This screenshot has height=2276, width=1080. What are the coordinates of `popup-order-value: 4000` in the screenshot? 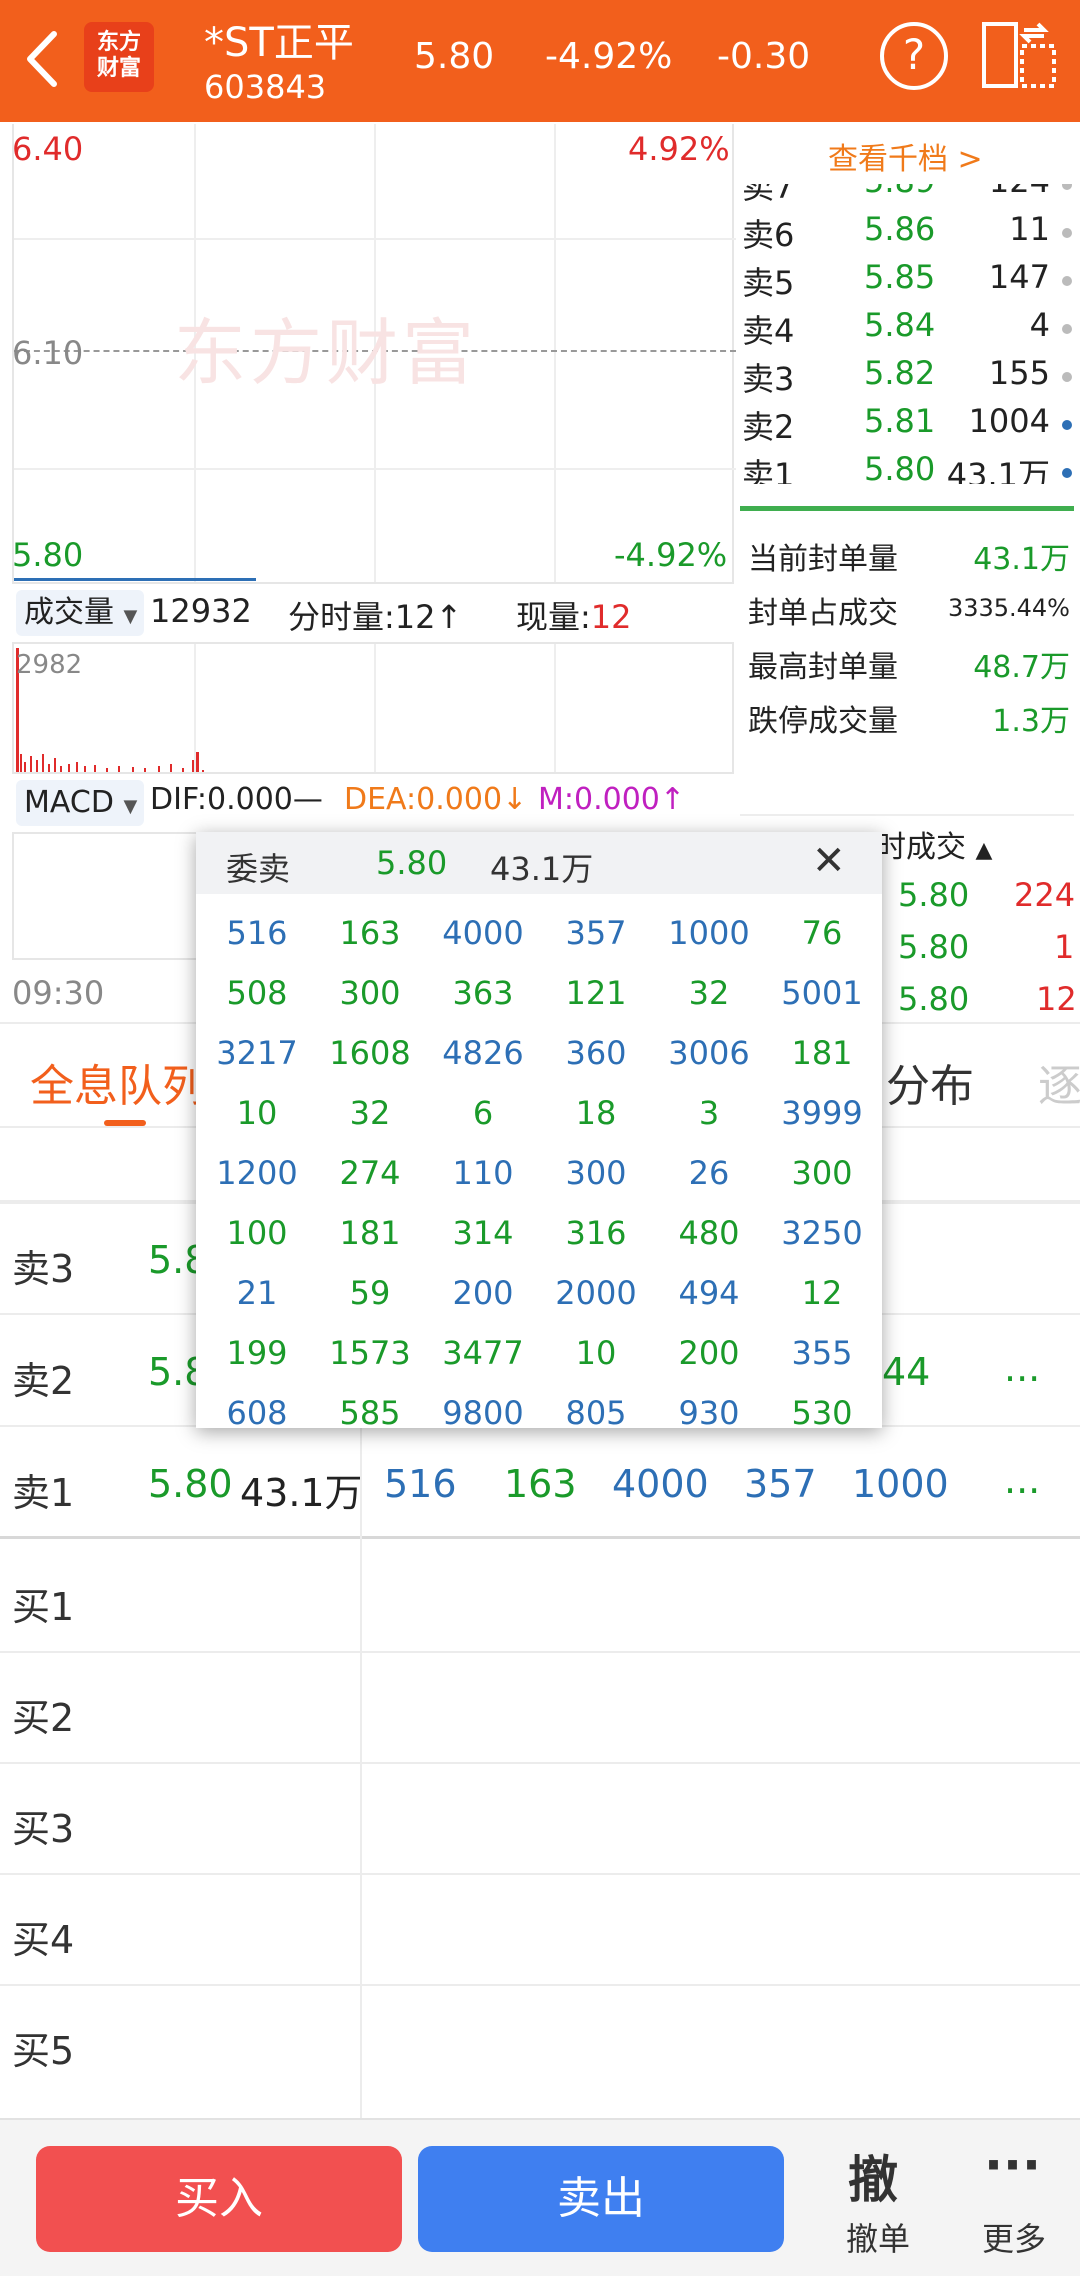 It's located at (483, 933).